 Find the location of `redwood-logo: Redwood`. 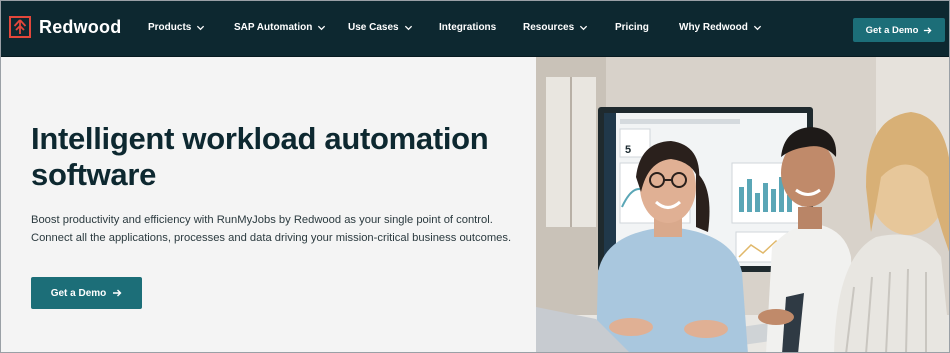

redwood-logo: Redwood is located at coordinates (65, 27).